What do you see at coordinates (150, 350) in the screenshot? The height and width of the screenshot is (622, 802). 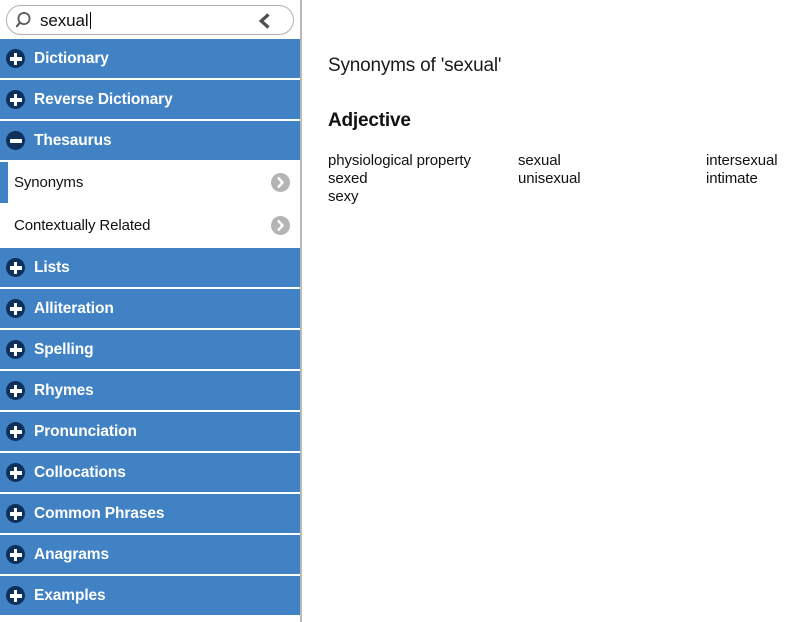 I see `sidebar-item-spelling: Spelling` at bounding box center [150, 350].